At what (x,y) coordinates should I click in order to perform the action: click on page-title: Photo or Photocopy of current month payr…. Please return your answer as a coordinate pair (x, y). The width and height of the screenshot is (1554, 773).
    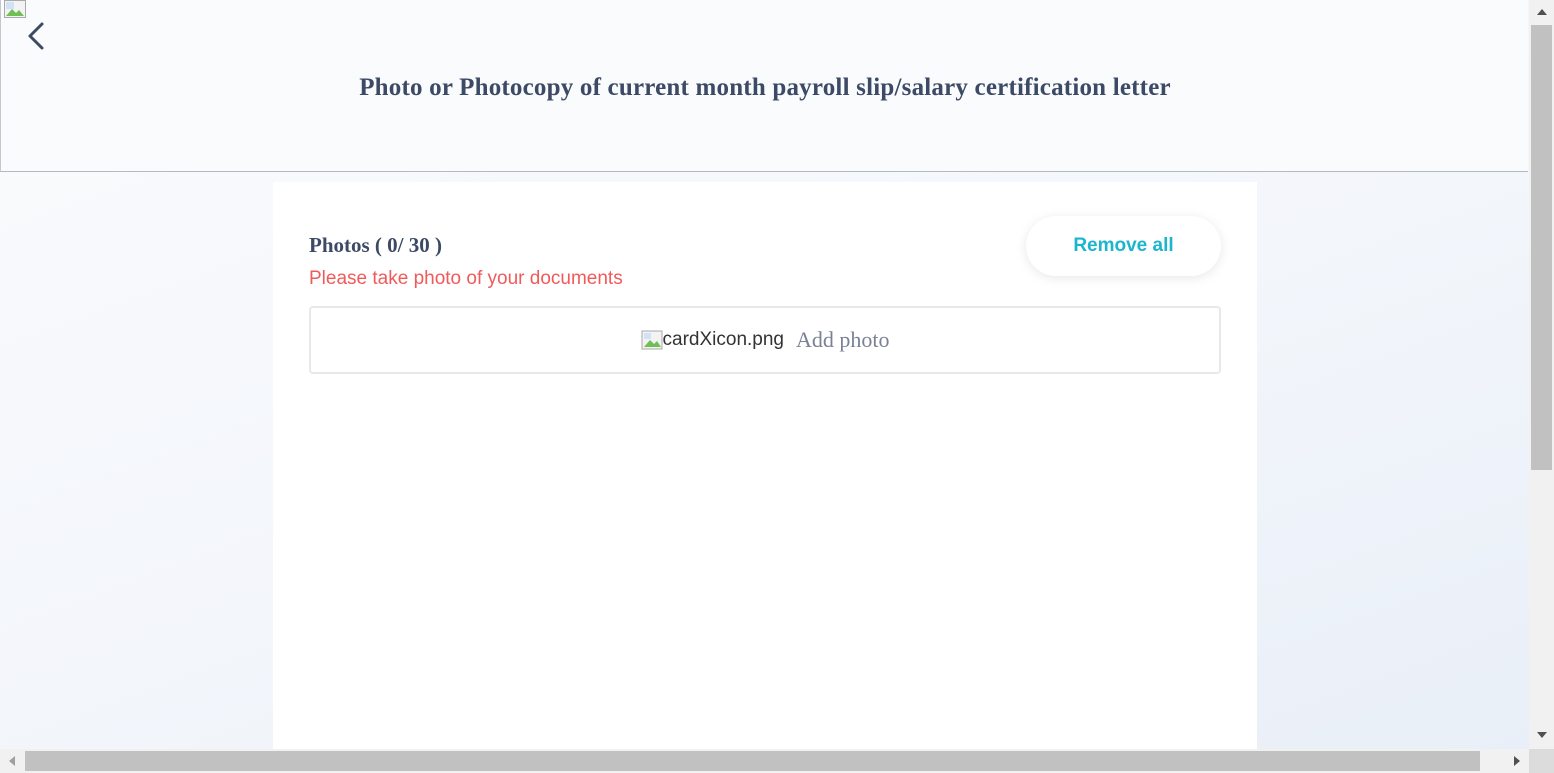
    Looking at the image, I should click on (765, 87).